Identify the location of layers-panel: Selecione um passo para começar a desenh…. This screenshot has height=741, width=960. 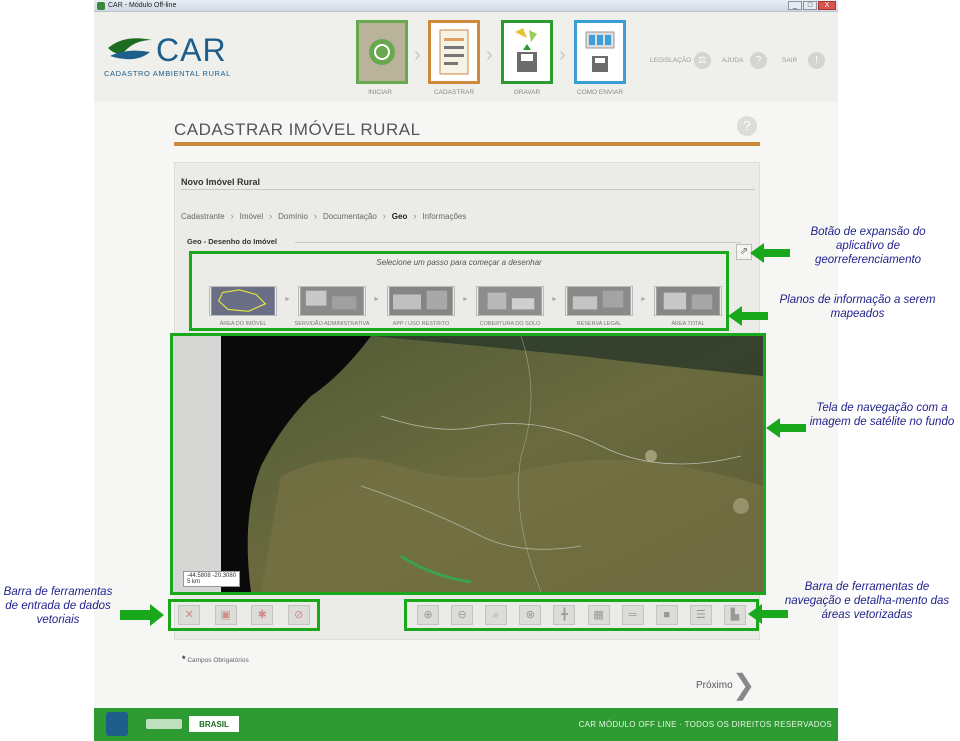
(459, 291).